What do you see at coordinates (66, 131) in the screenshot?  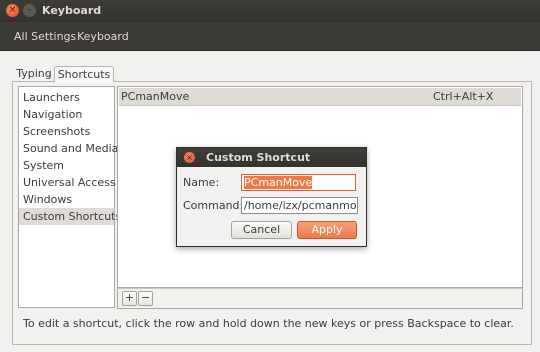 I see `category-screenshots: Screenshots` at bounding box center [66, 131].